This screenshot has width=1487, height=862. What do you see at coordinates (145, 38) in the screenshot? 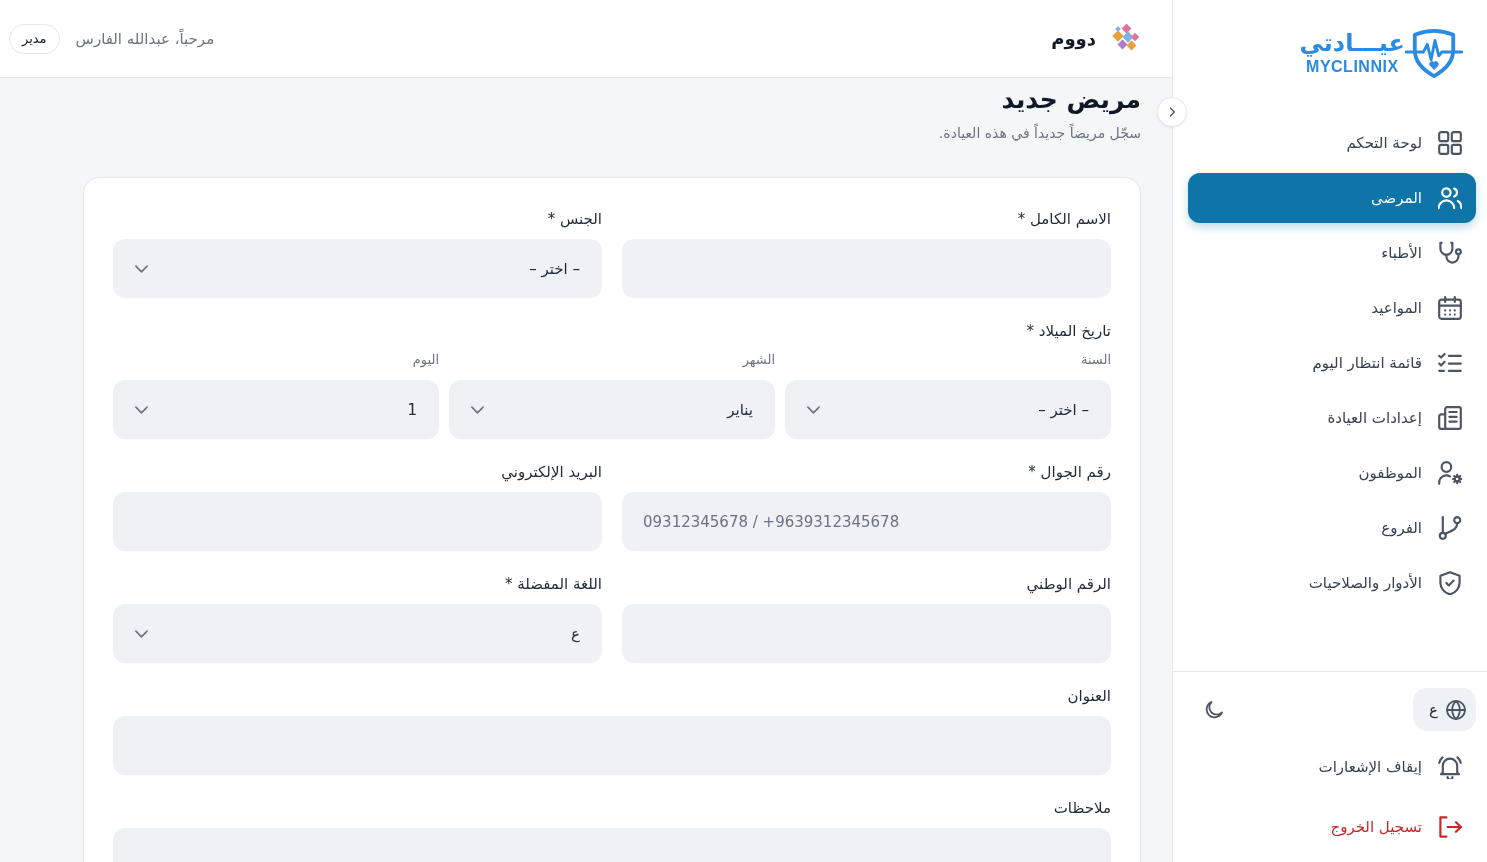
I see `greeting-text: مرحباً، عبدالله الفارس` at bounding box center [145, 38].